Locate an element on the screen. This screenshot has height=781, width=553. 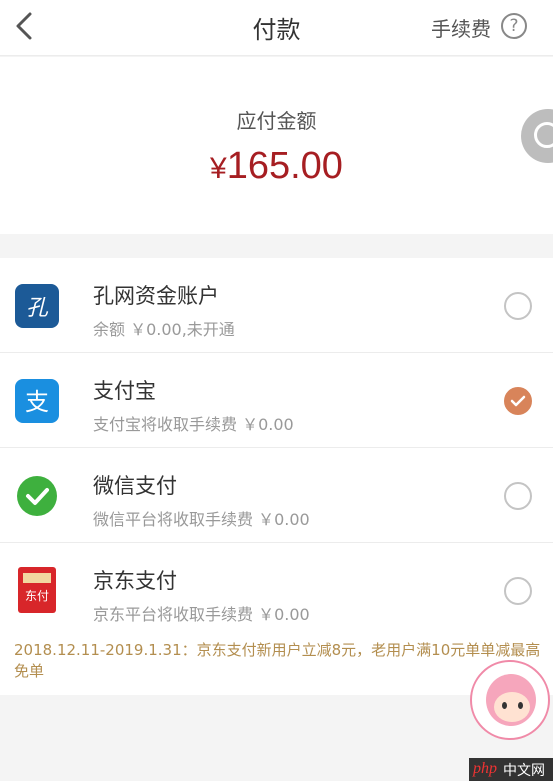
wechat-pay-icon is located at coordinates (37, 496).